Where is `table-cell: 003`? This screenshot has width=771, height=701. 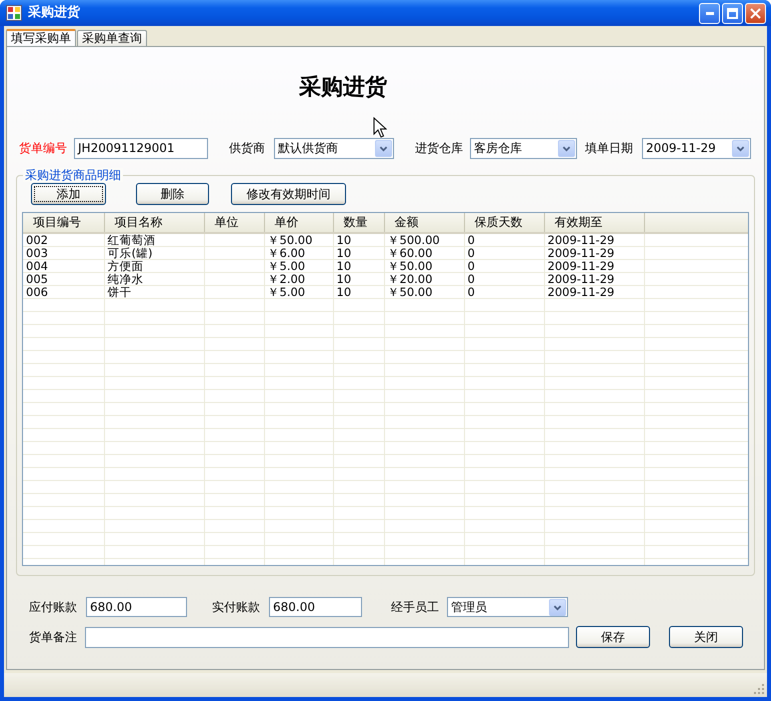
table-cell: 003 is located at coordinates (63, 253).